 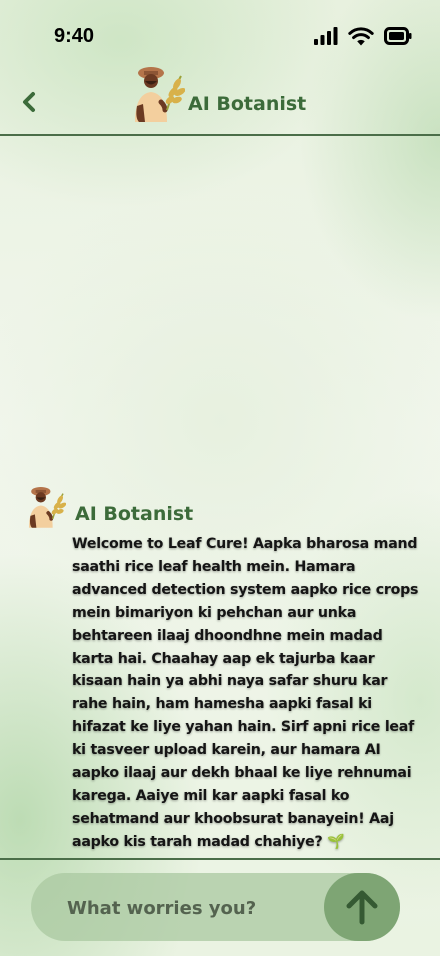 I want to click on cellular-signal-icon, so click(x=326, y=36).